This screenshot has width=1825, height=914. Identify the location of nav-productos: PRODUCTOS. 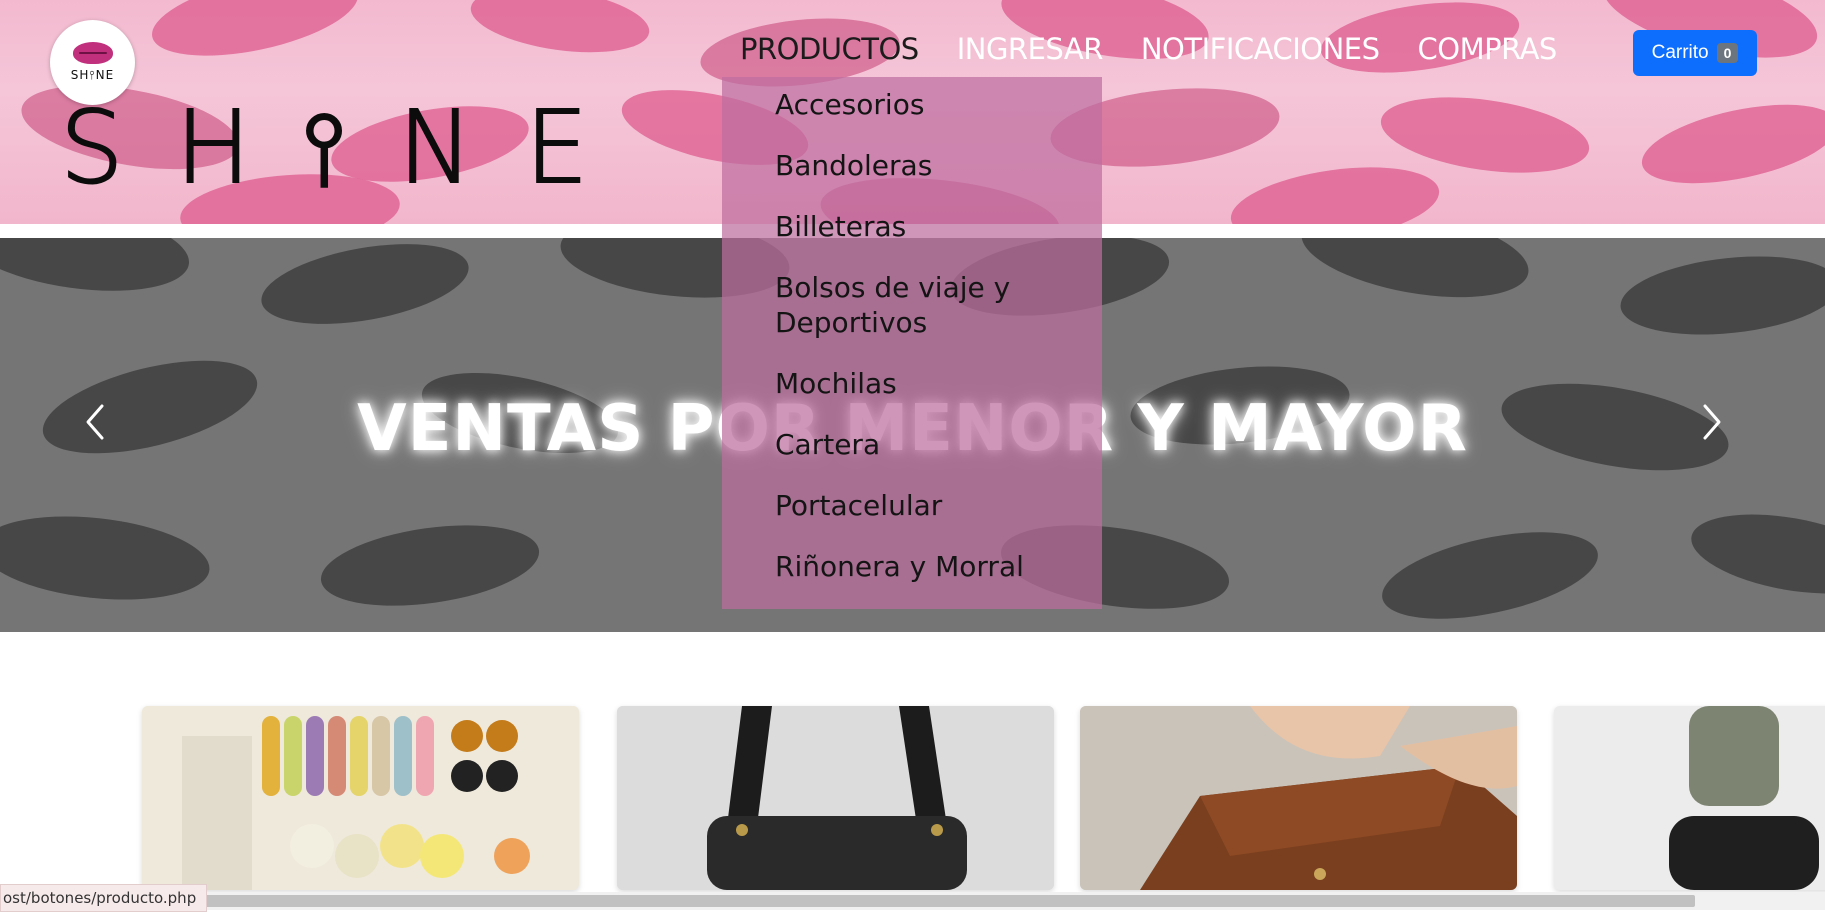
(829, 49).